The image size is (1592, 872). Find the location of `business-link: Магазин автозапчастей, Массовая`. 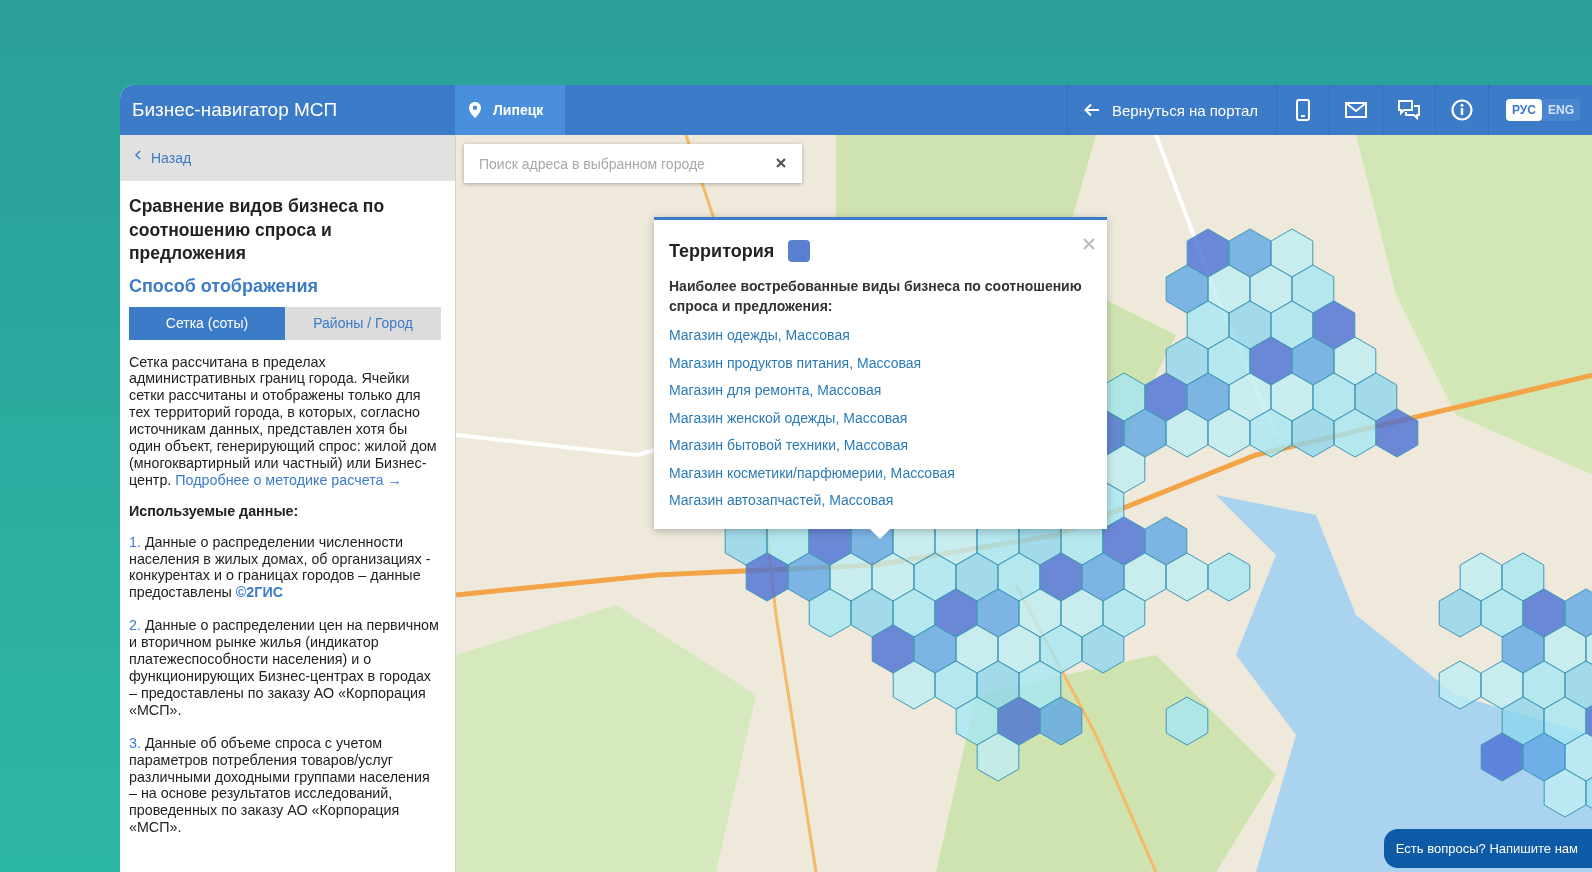

business-link: Магазин автозапчастей, Массовая is located at coordinates (781, 501).